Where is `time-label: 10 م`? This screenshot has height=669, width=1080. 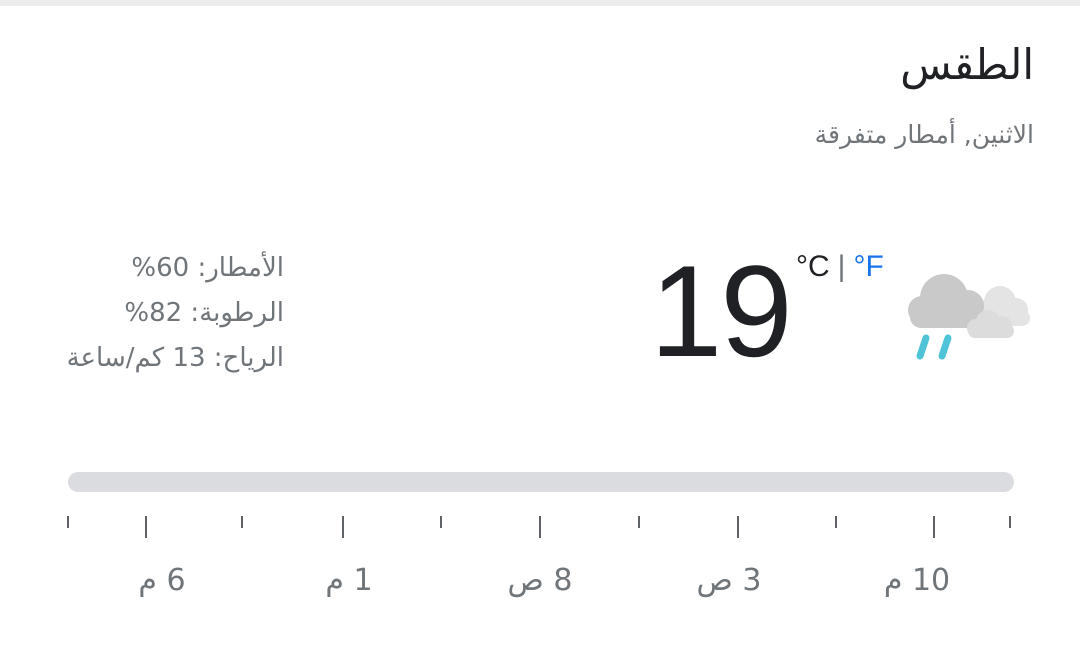 time-label: 10 م is located at coordinates (917, 580).